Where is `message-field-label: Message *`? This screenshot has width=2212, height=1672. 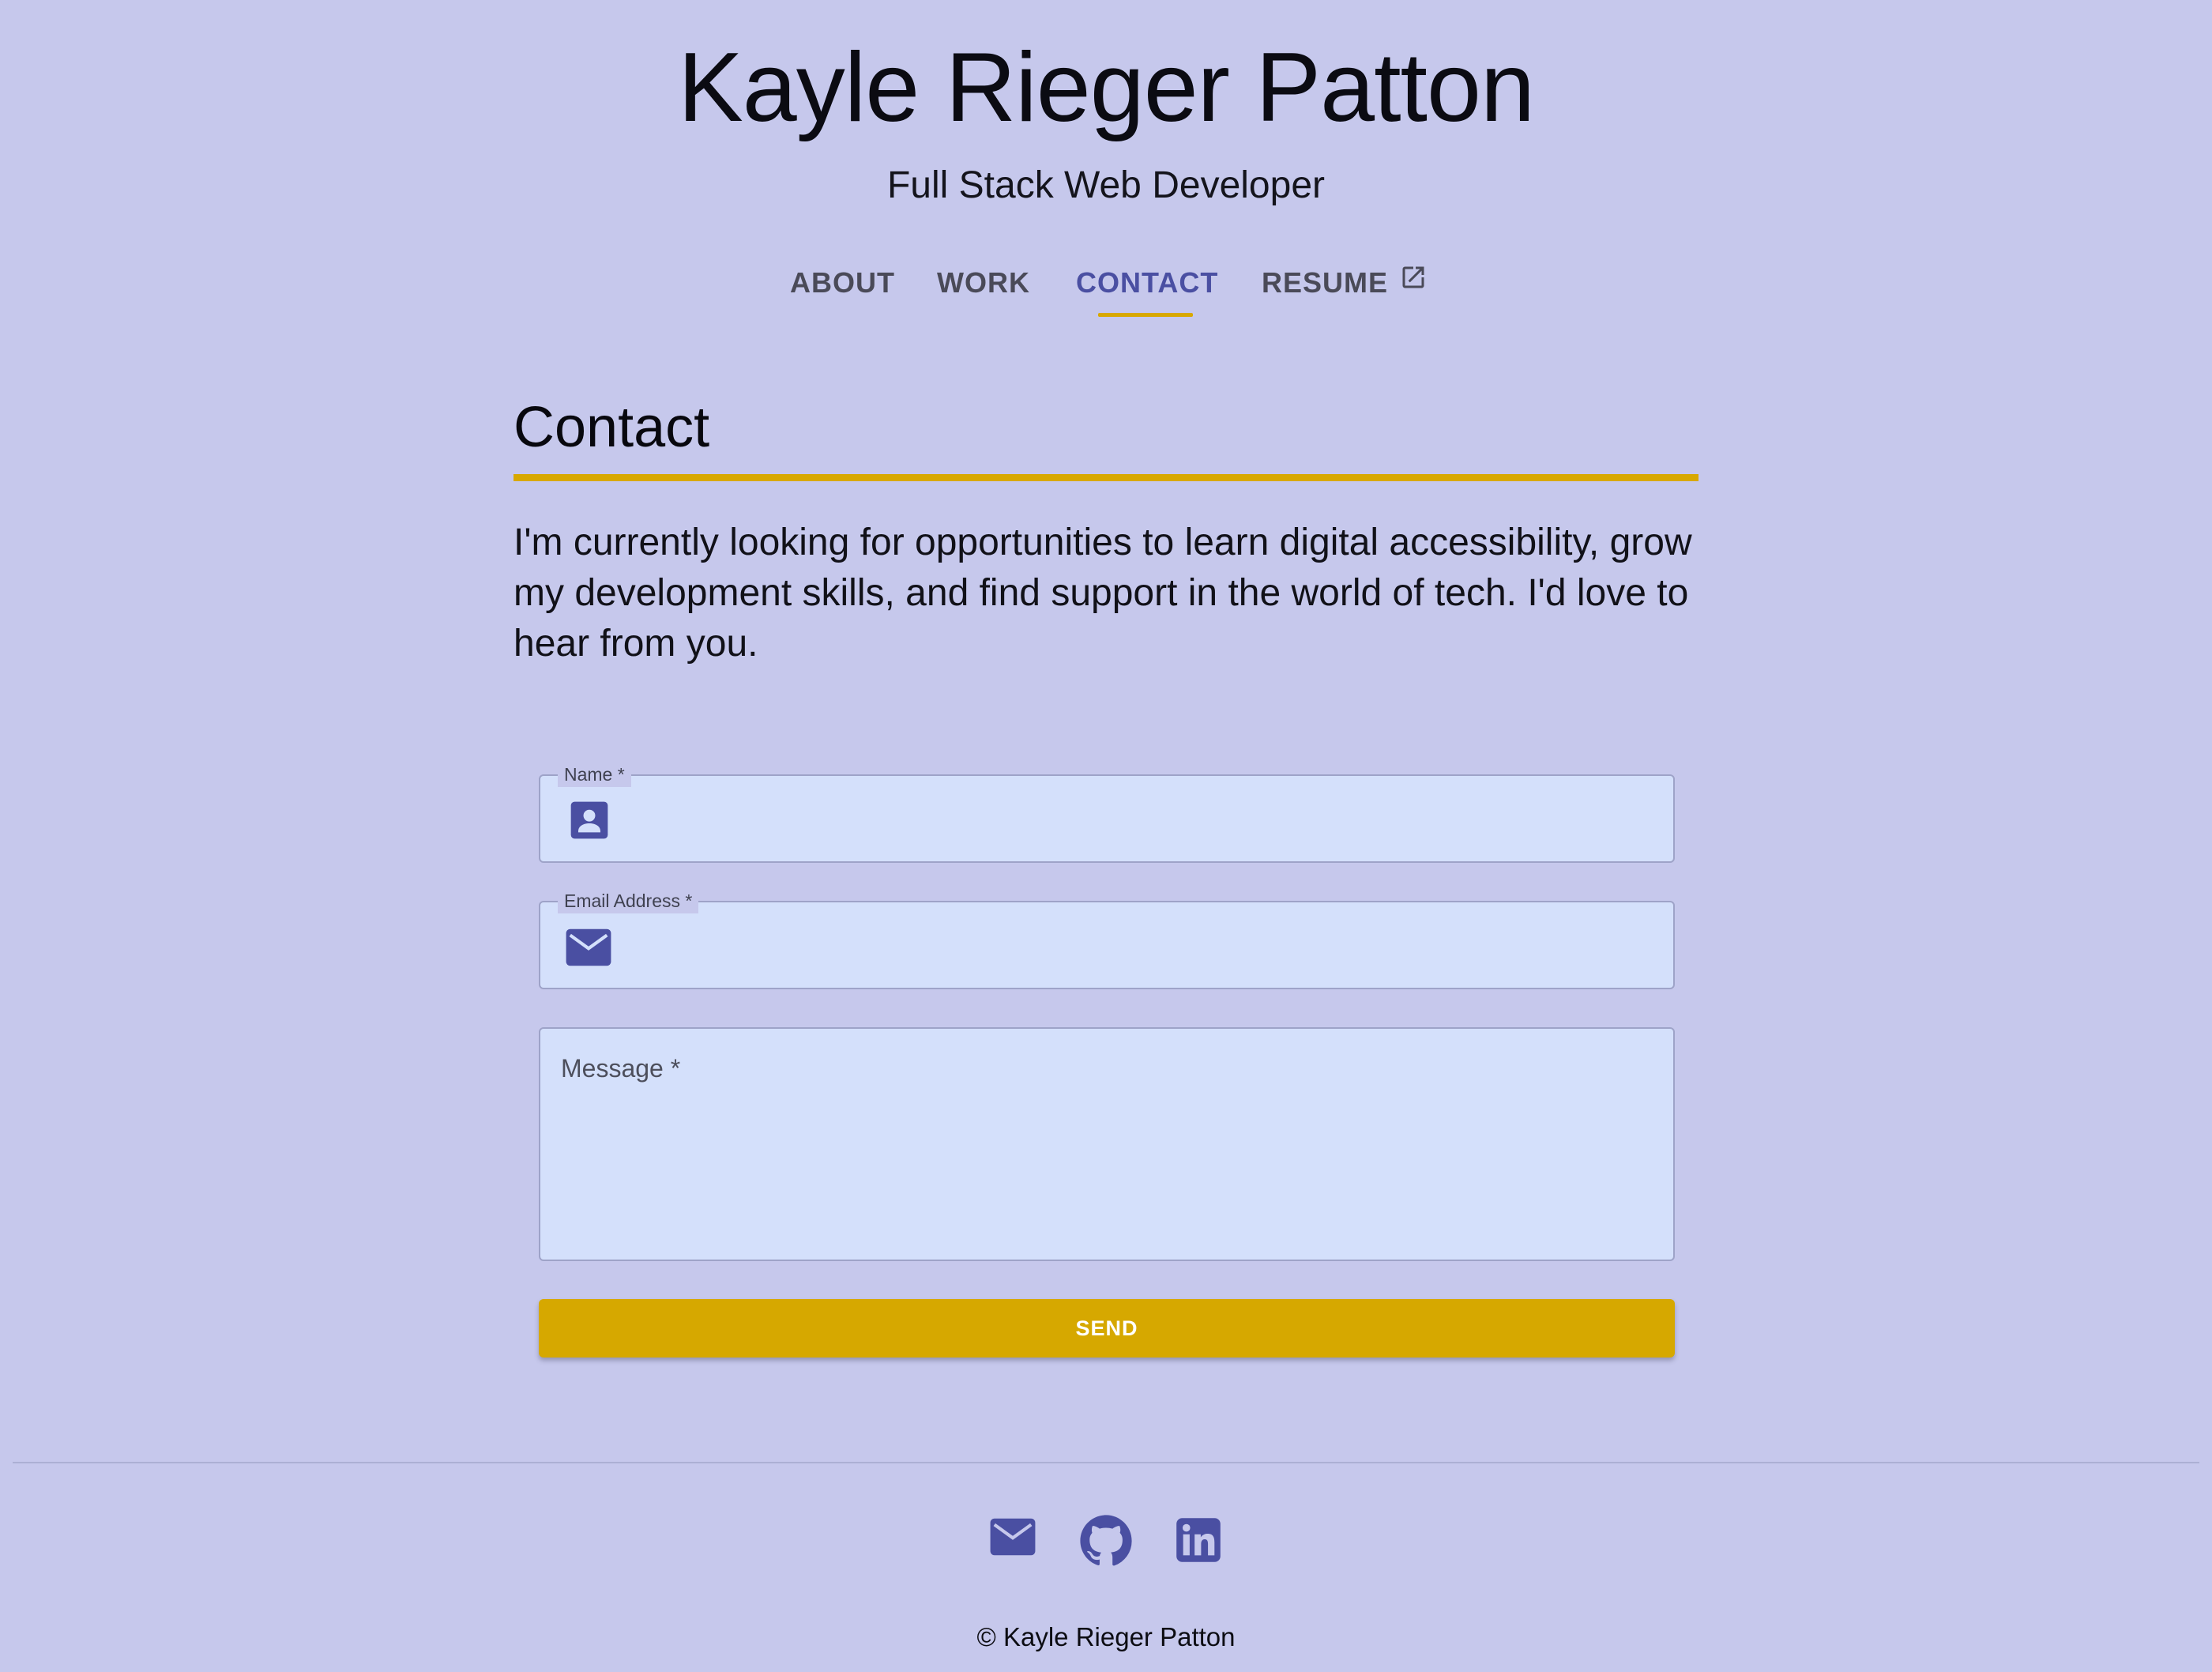
message-field-label: Message * is located at coordinates (621, 1068).